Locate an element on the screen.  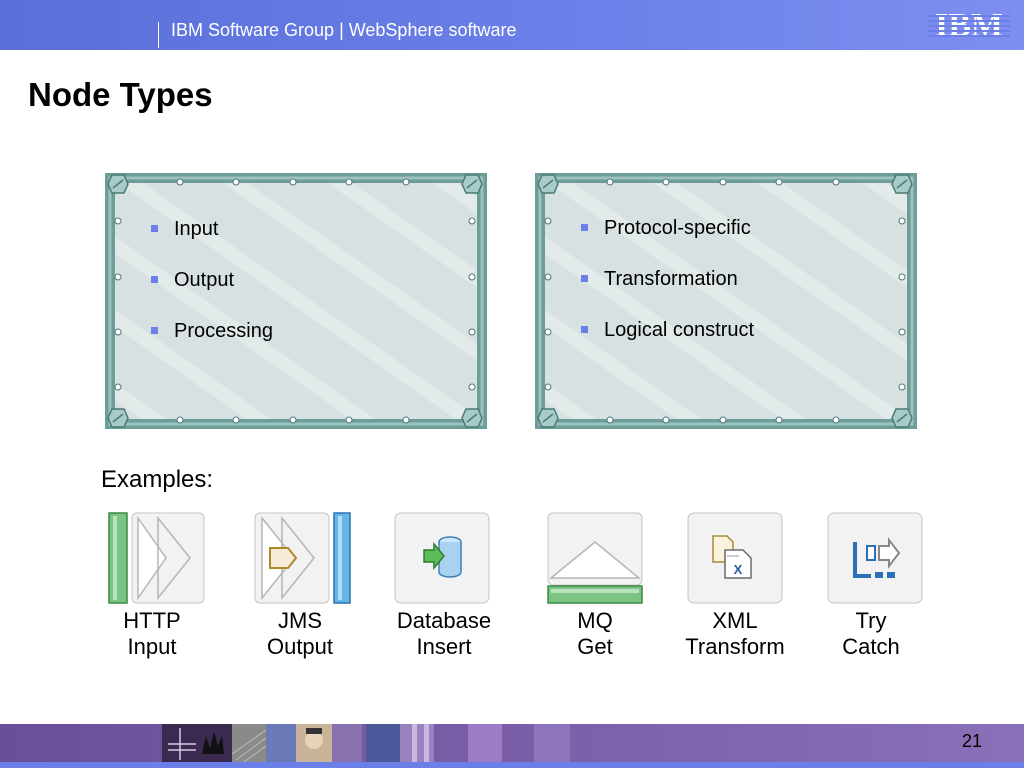
http-input-icon is located at coordinates (156, 558).